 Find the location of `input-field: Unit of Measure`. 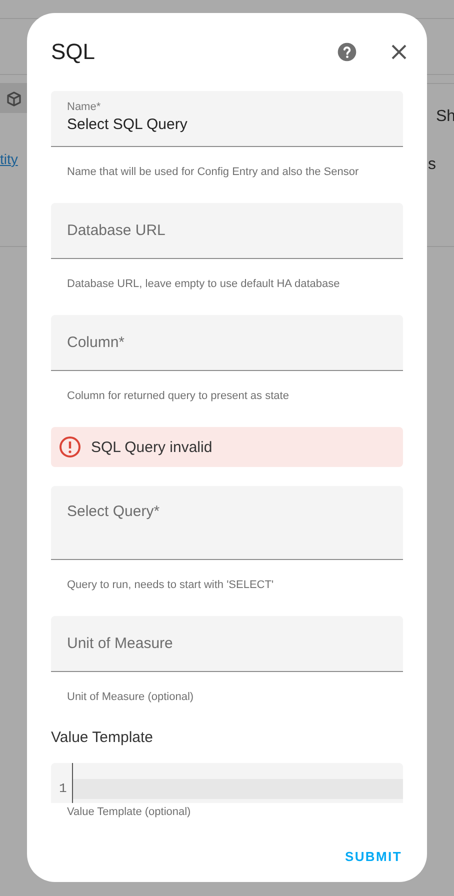

input-field: Unit of Measure is located at coordinates (227, 644).